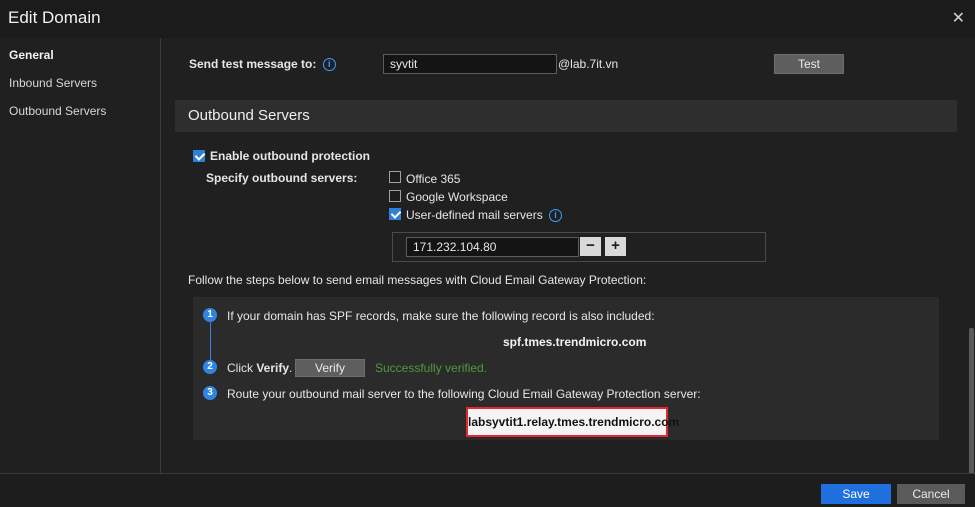 Image resolution: width=975 pixels, height=507 pixels. I want to click on test-message-label-text: Send test message to:, so click(253, 64).